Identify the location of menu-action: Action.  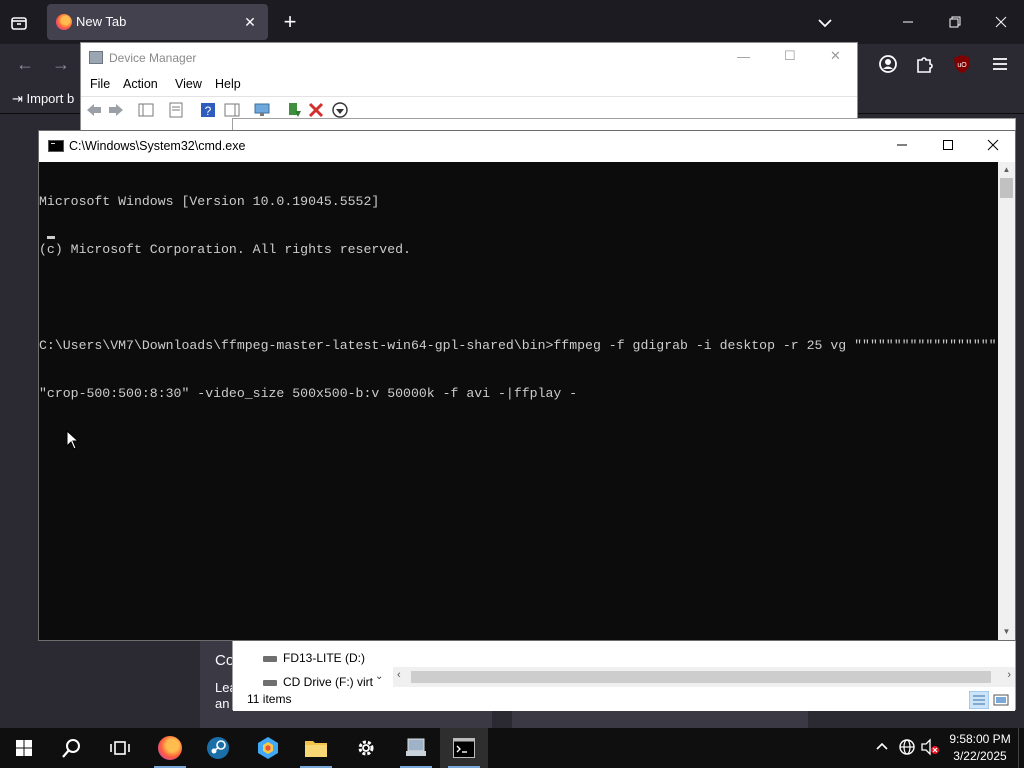
(140, 84).